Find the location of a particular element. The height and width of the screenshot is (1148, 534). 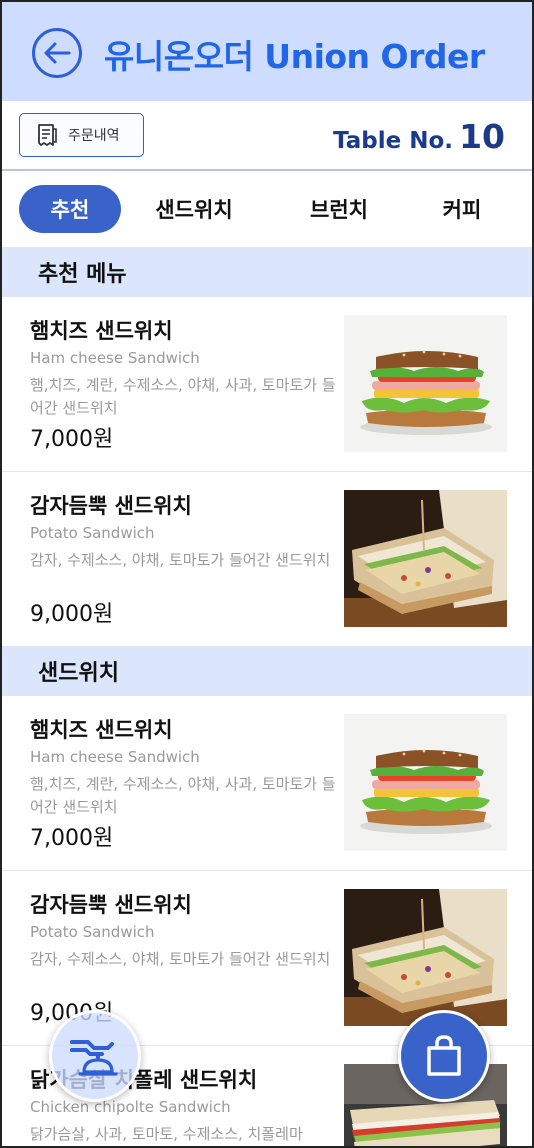

app-header: 유니온오더 Union Order is located at coordinates (267, 51).